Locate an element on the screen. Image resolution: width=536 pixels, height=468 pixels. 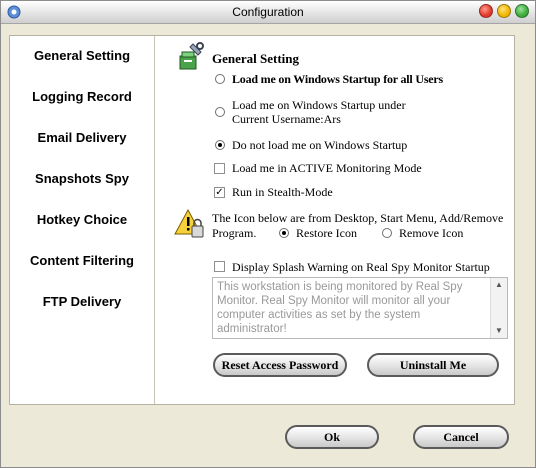
startup-none-radio is located at coordinates (220, 145).